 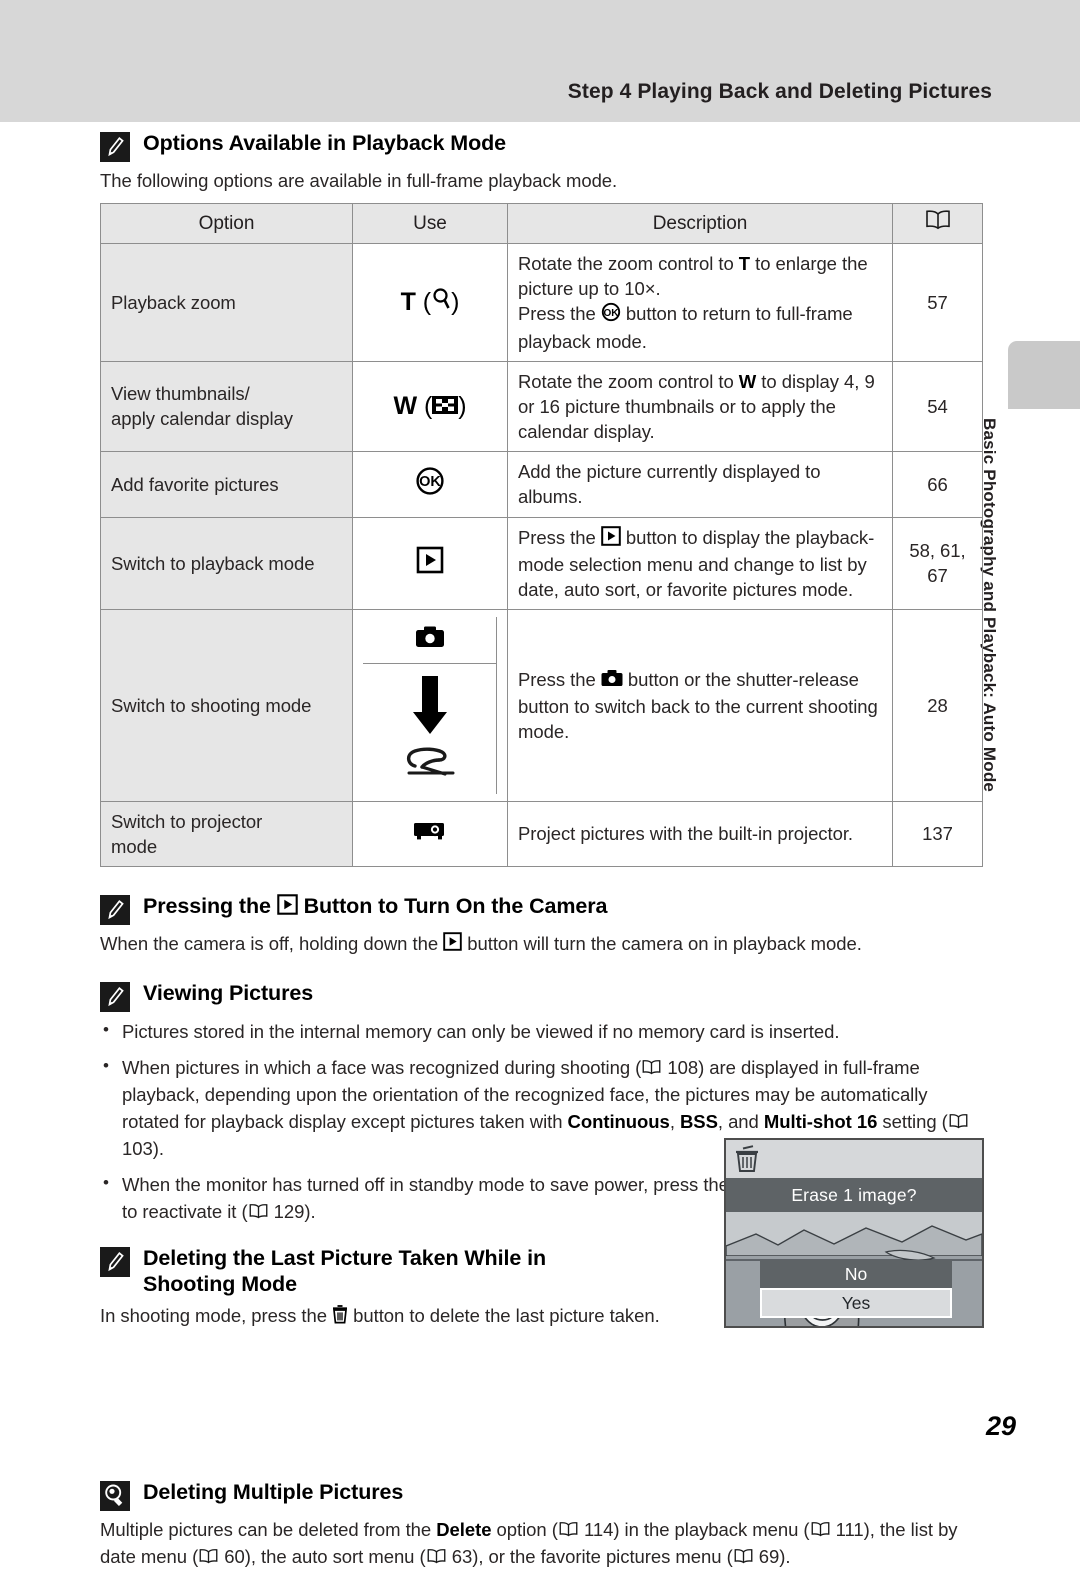 I want to click on body-text: ), or the favorite pictures menu (, so click(x=602, y=1557).